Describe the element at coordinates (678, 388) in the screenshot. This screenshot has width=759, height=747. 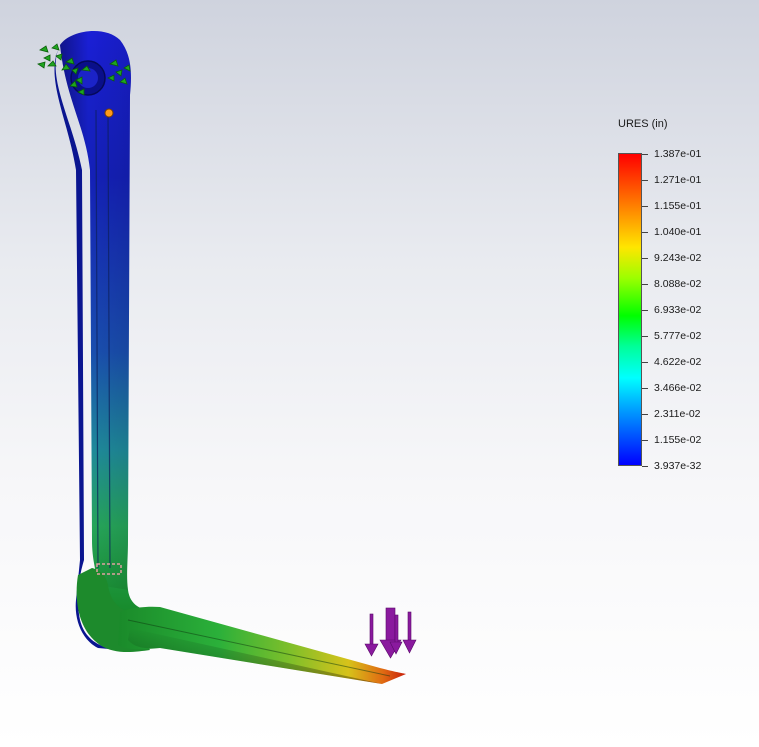
I see `legend-tick-label: 3.466e-02` at that location.